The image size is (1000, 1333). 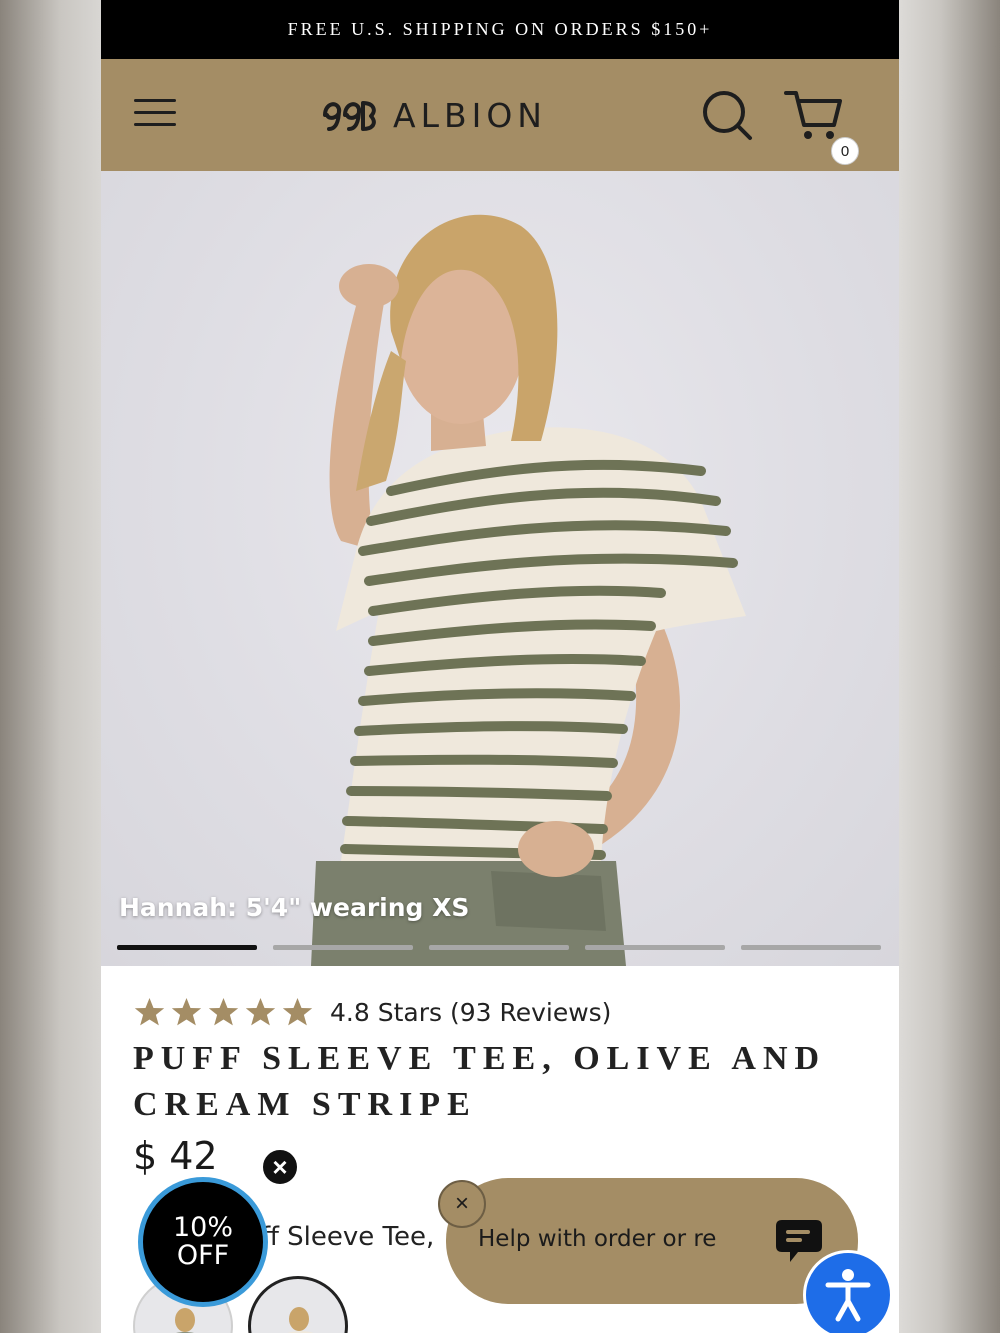 What do you see at coordinates (471, 1012) in the screenshot?
I see `rating-text: 4.8 Stars (93 Reviews)` at bounding box center [471, 1012].